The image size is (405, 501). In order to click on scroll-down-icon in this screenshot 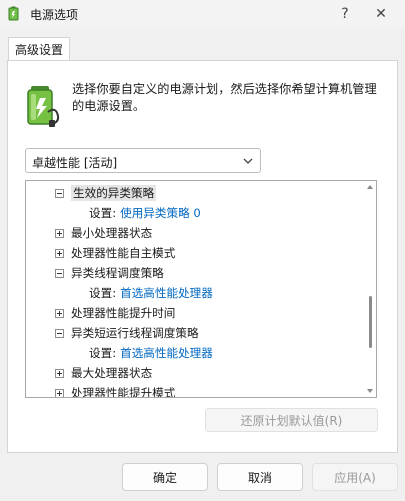, I will do `click(370, 391)`.